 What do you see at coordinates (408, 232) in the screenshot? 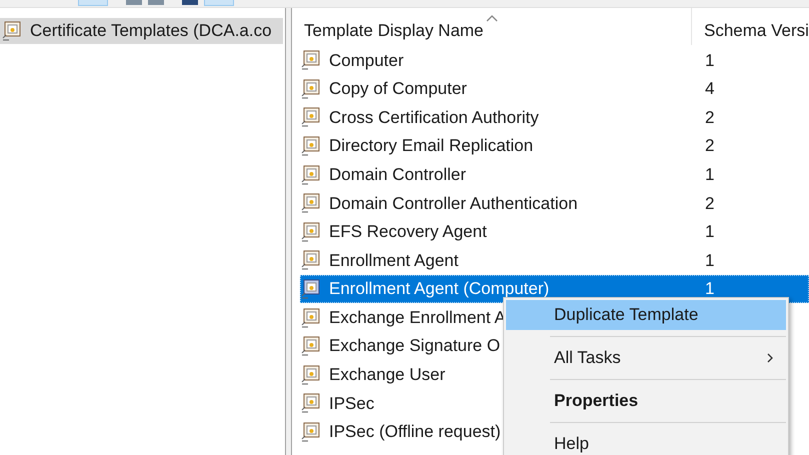
I see `template-name: EFS Recovery Agent` at bounding box center [408, 232].